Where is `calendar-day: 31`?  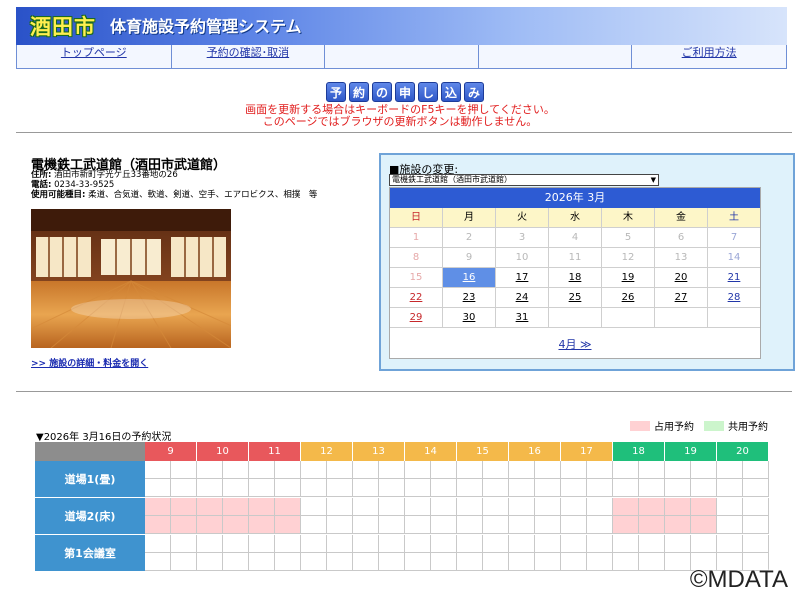
calendar-day: 31 is located at coordinates (522, 318).